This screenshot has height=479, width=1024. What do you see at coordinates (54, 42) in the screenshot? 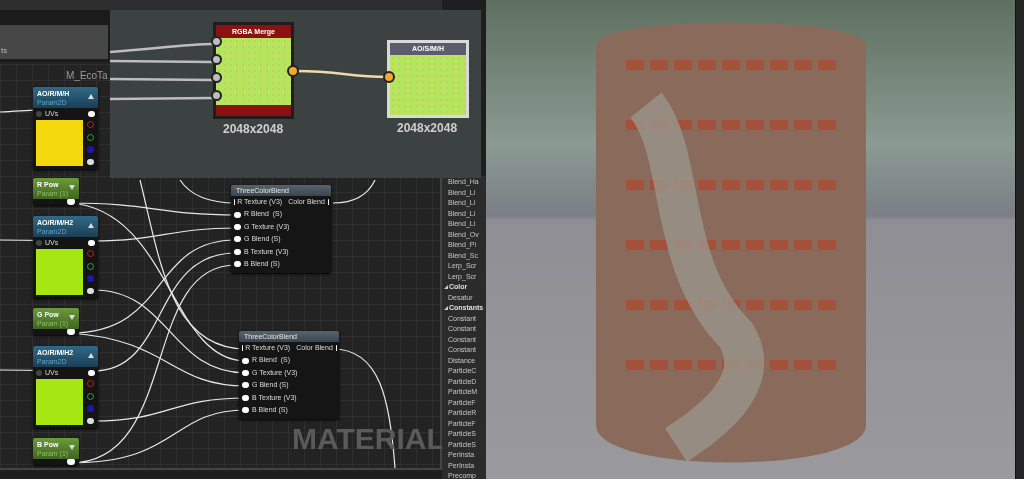
I see `tab: ts` at bounding box center [54, 42].